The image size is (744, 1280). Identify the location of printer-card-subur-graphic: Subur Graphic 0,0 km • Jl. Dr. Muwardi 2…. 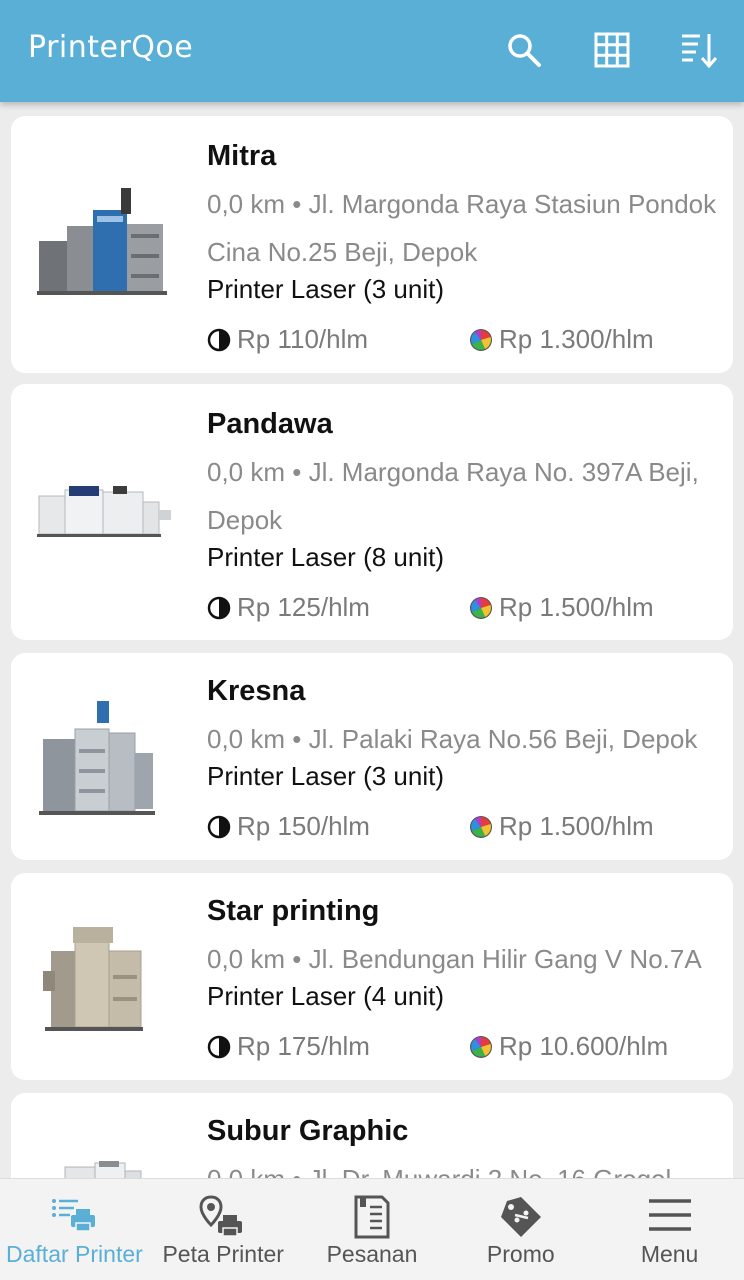
(372, 1135).